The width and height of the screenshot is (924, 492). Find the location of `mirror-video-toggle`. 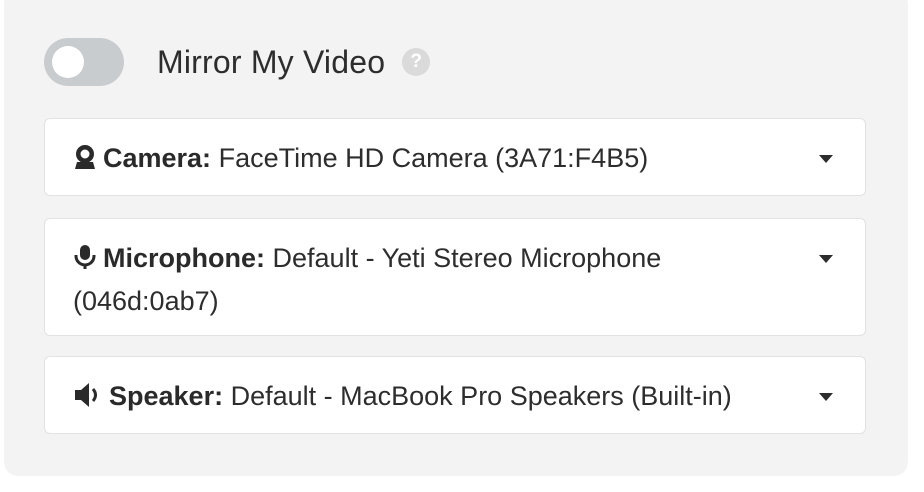

mirror-video-toggle is located at coordinates (84, 62).